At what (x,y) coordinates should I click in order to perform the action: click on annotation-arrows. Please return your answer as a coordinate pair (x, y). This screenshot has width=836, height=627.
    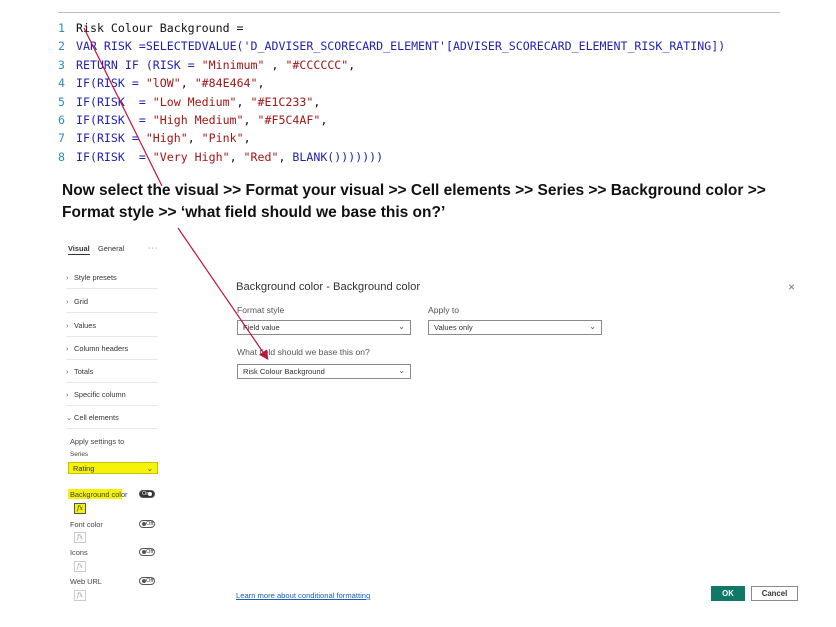
    Looking at the image, I should click on (176, 193).